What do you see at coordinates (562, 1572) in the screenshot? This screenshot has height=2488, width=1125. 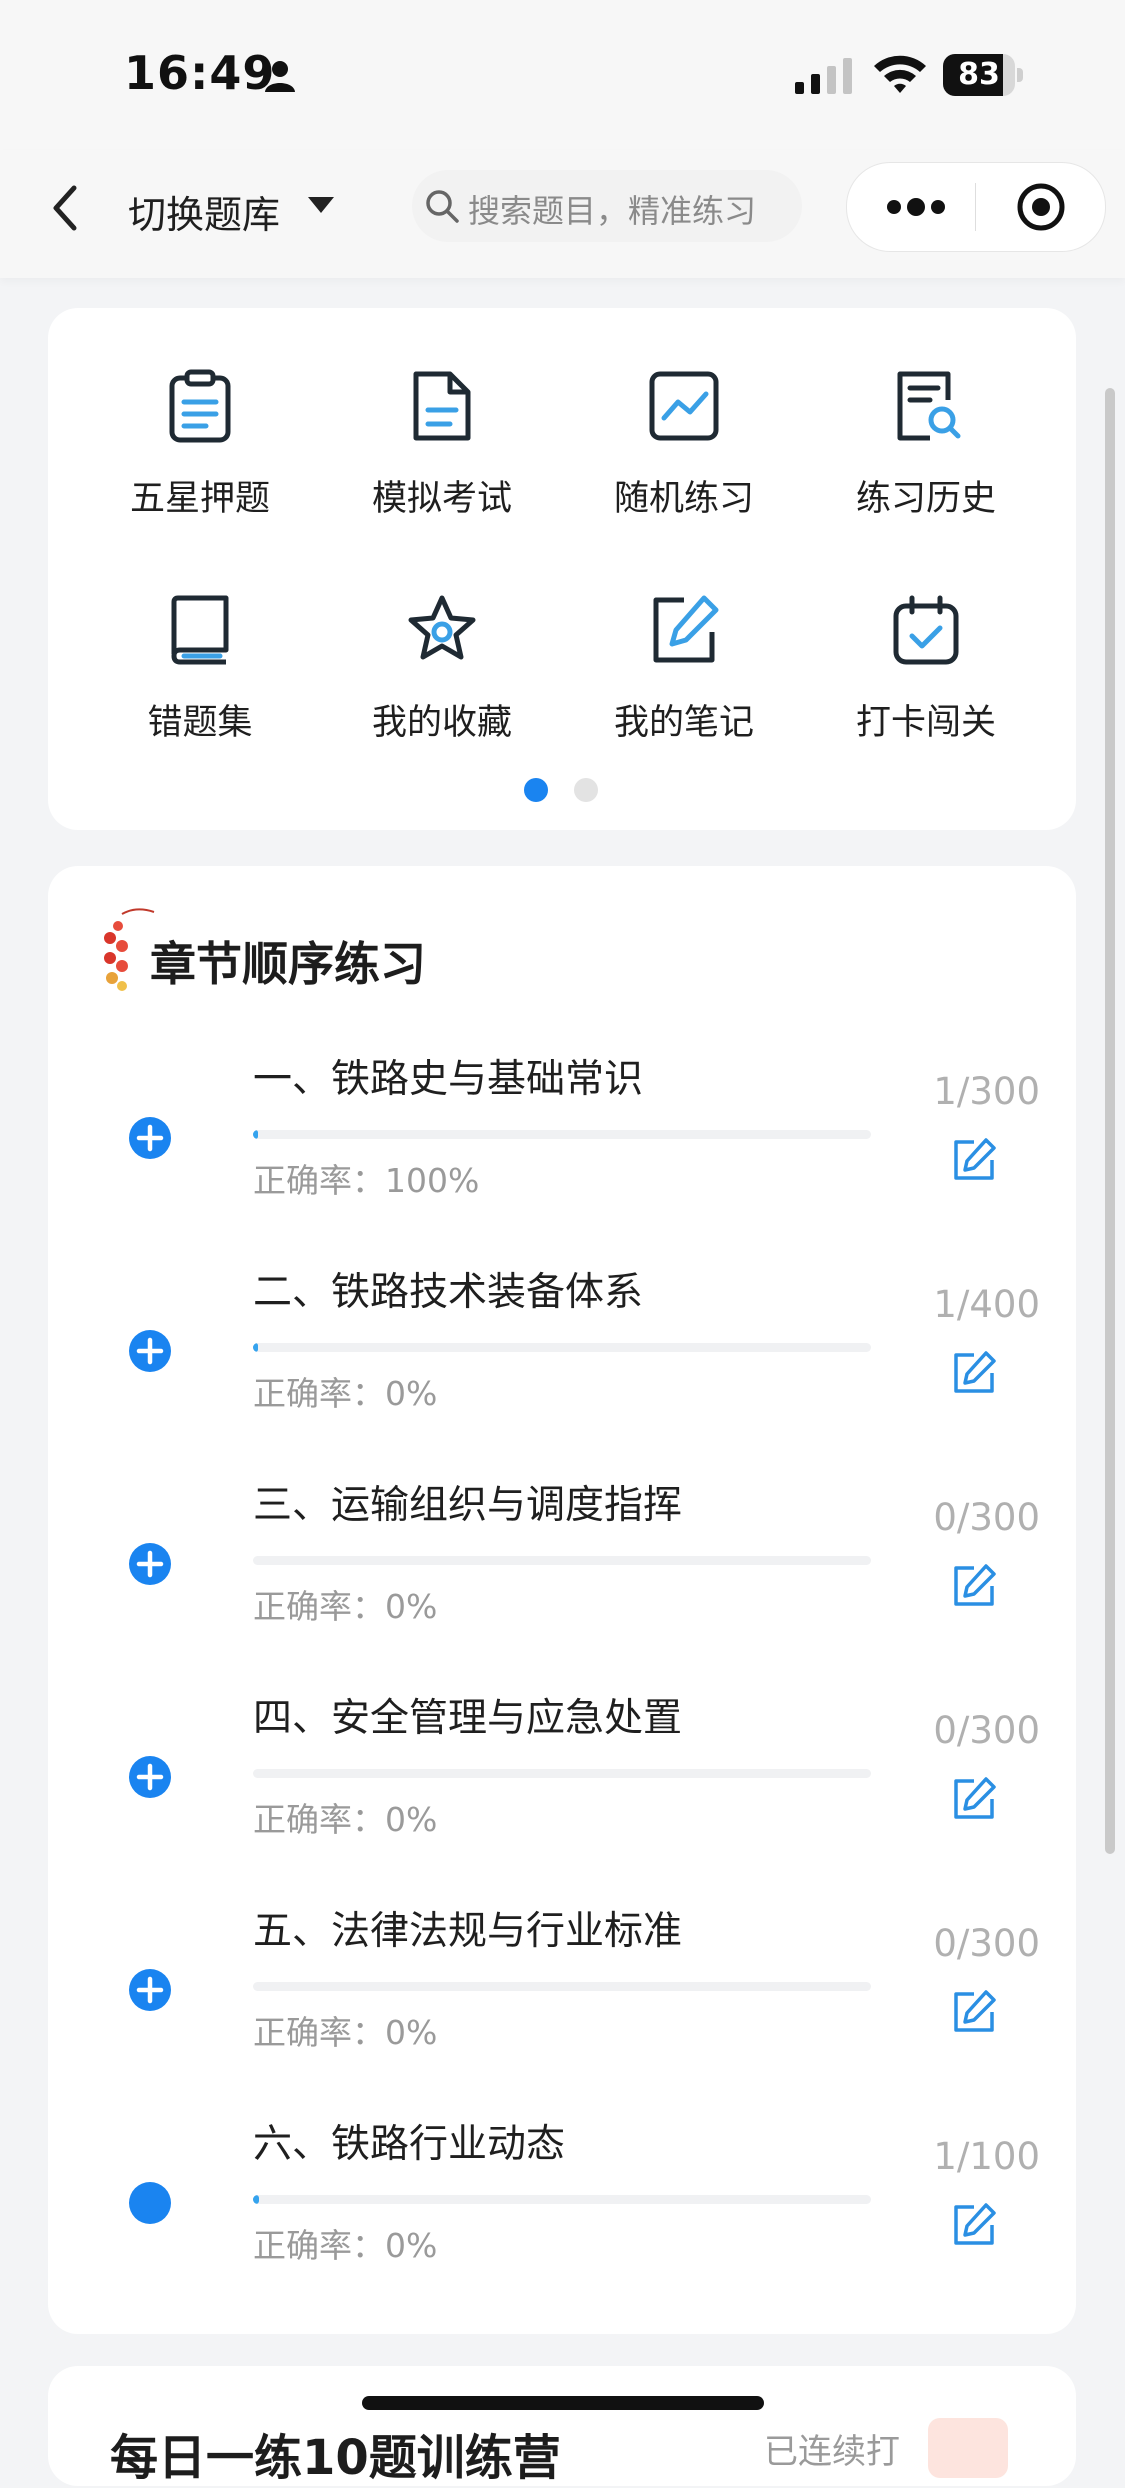 I see `chapter-row: 三、运输组织与调度指挥 正确率：0% 0/300` at bounding box center [562, 1572].